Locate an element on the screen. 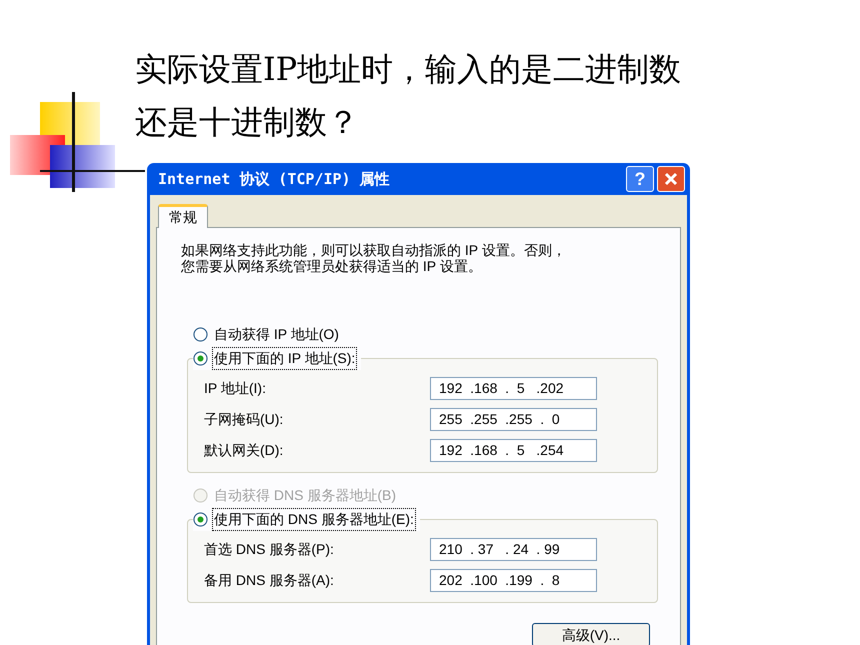 The width and height of the screenshot is (860, 645). close-button is located at coordinates (671, 179).